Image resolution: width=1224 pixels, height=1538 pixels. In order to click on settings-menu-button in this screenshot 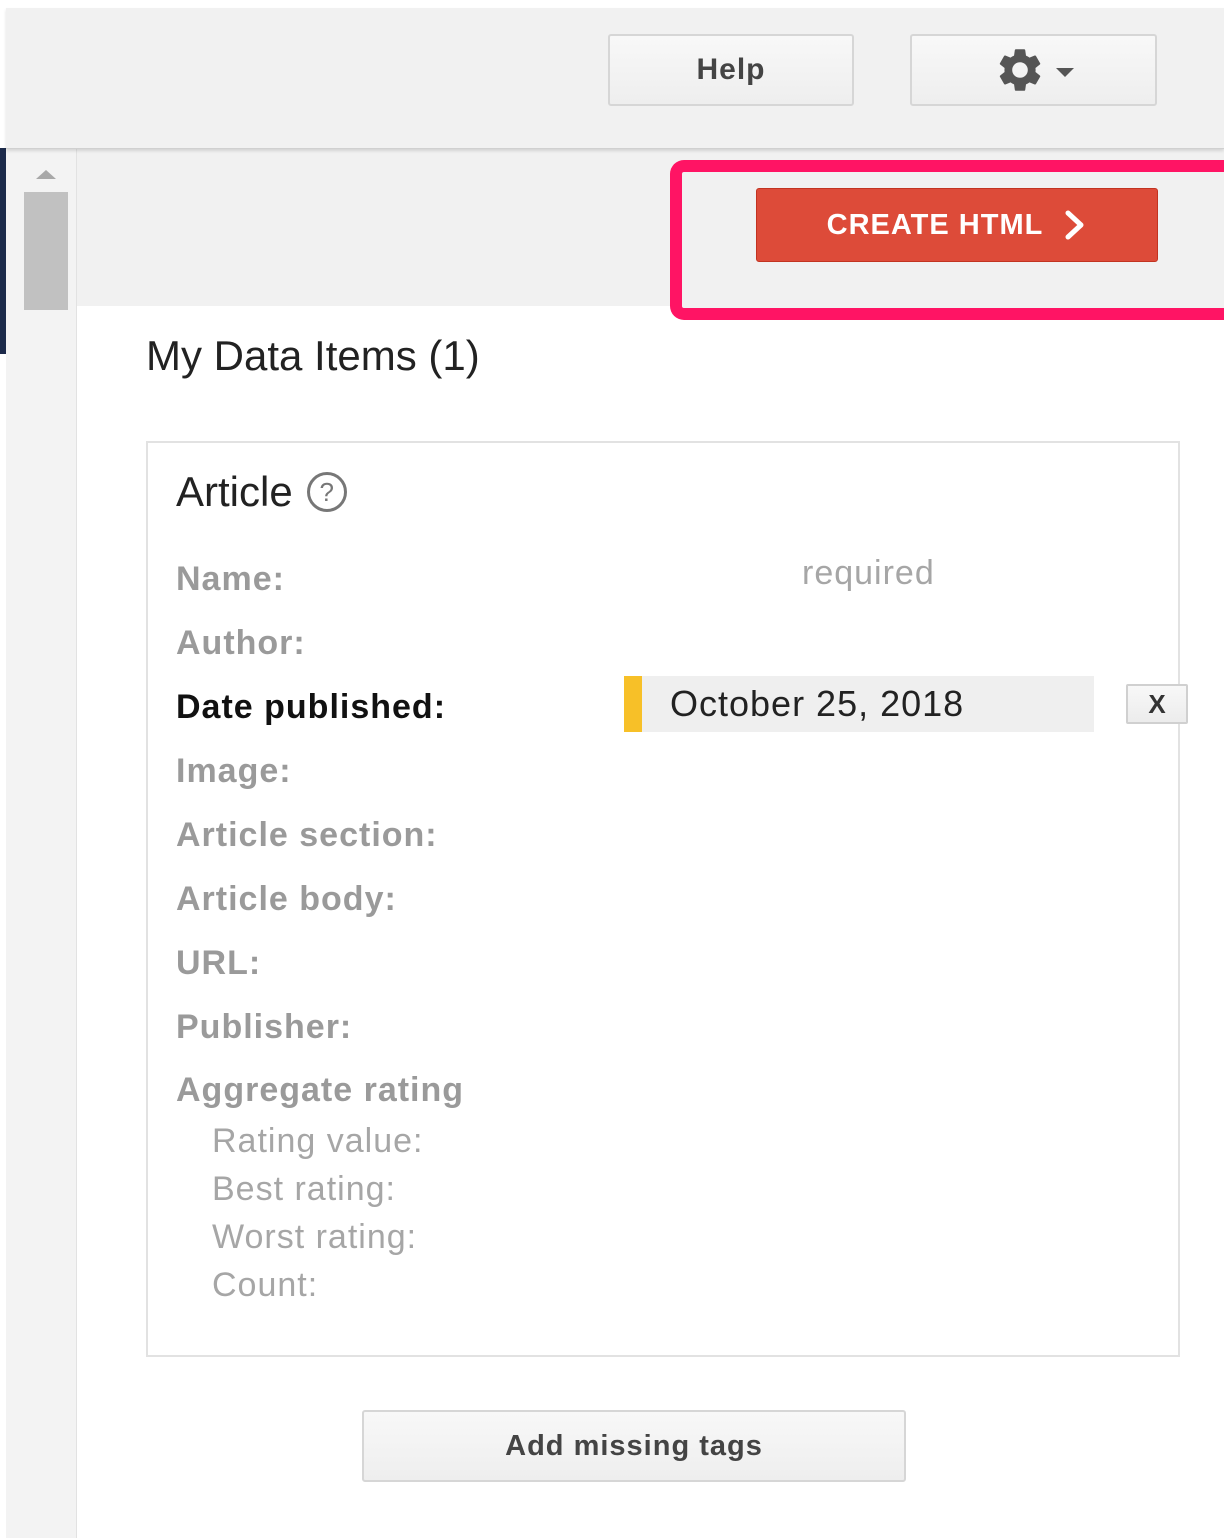, I will do `click(1033, 70)`.